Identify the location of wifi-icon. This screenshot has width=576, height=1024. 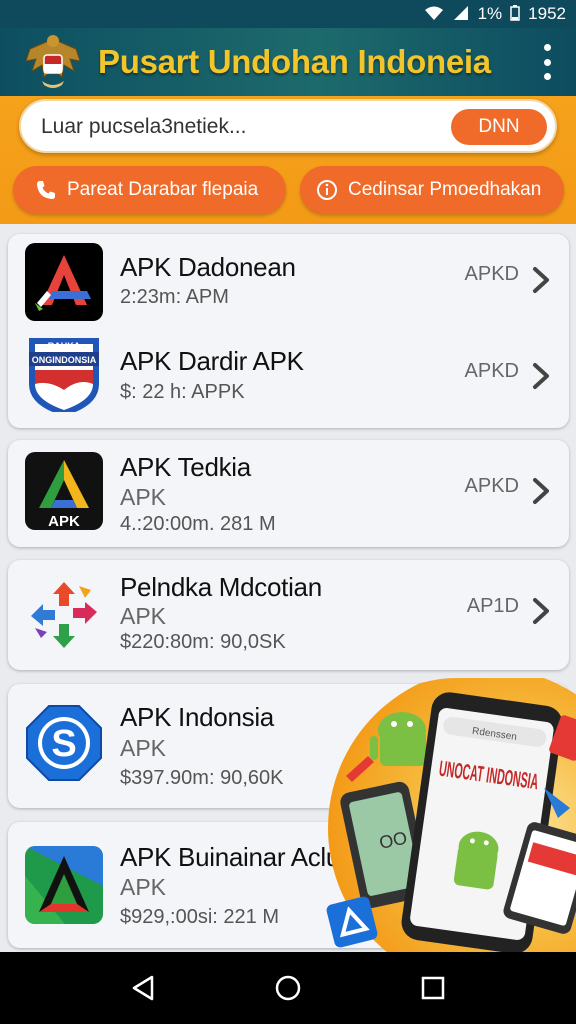
(434, 14).